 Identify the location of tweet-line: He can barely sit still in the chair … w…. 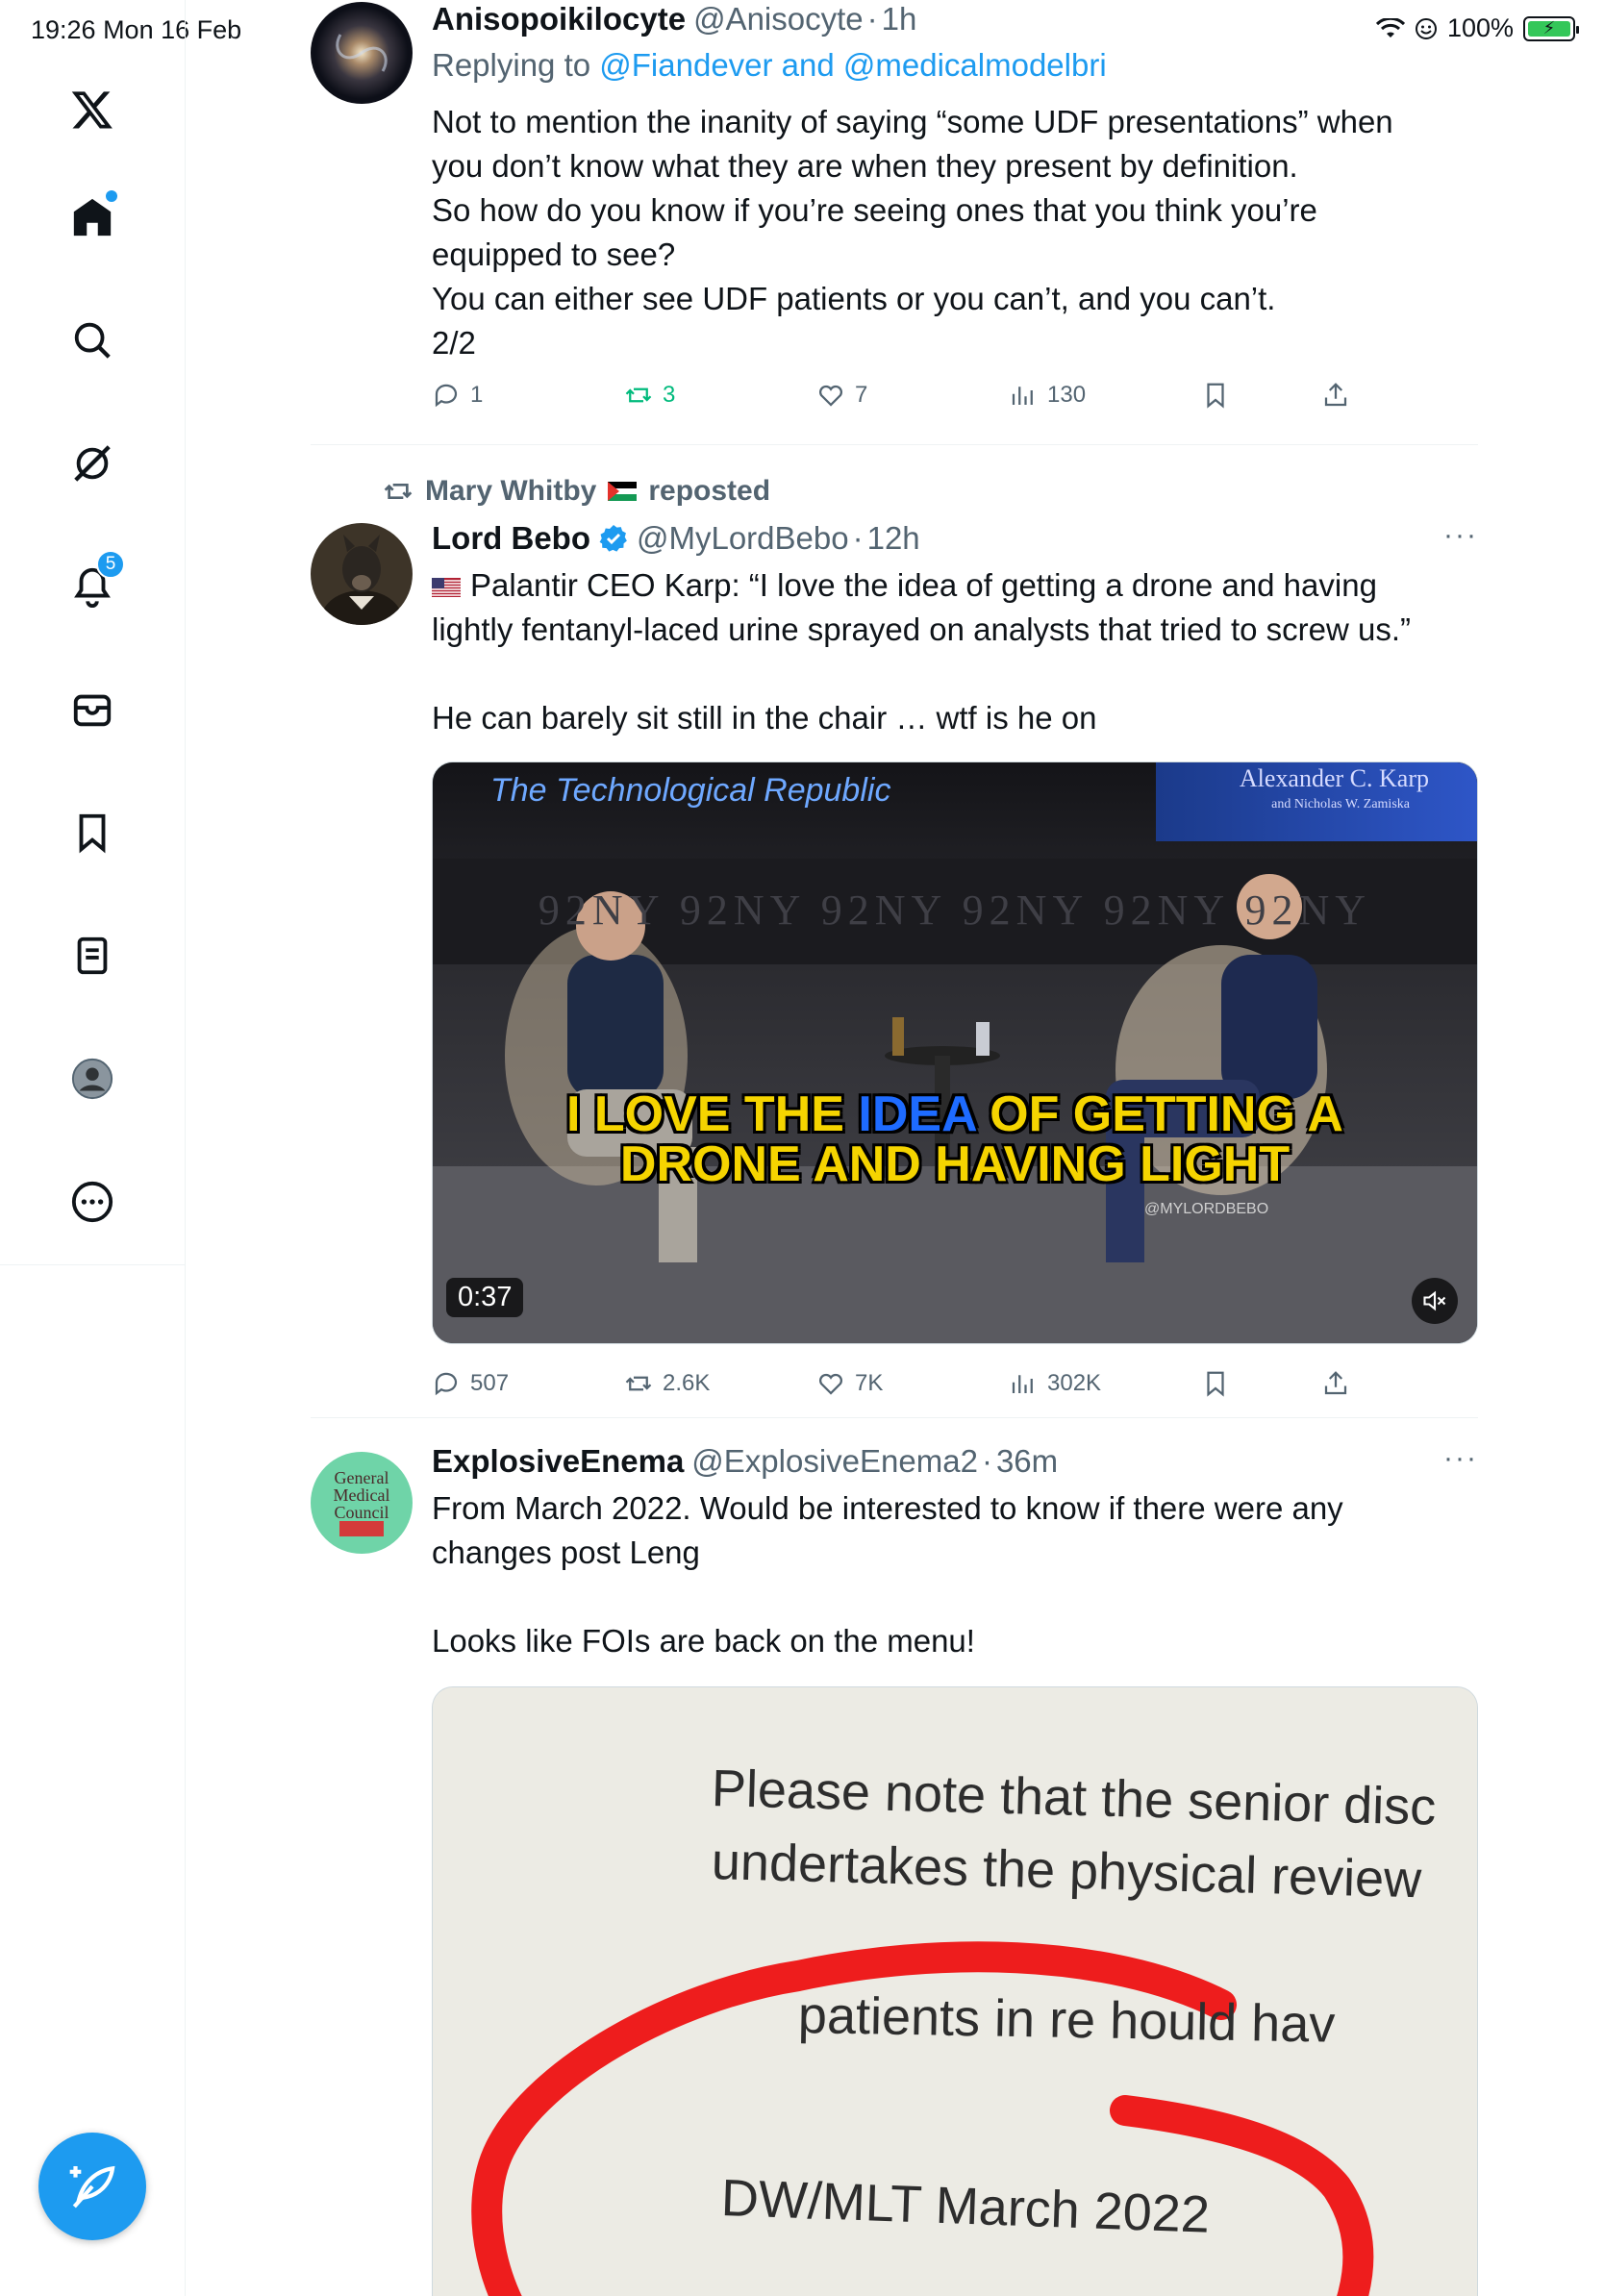
(764, 718).